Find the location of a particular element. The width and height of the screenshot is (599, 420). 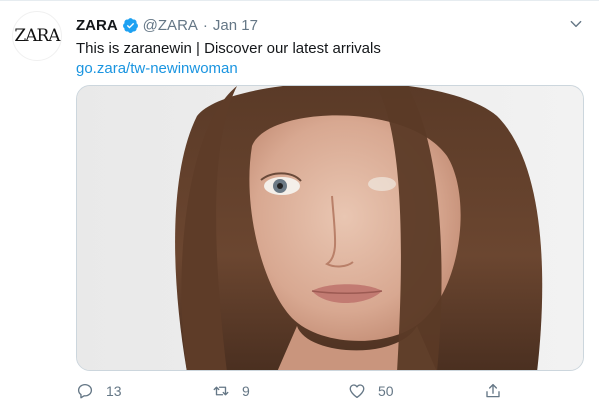

retweet-button: 9 is located at coordinates (231, 391).